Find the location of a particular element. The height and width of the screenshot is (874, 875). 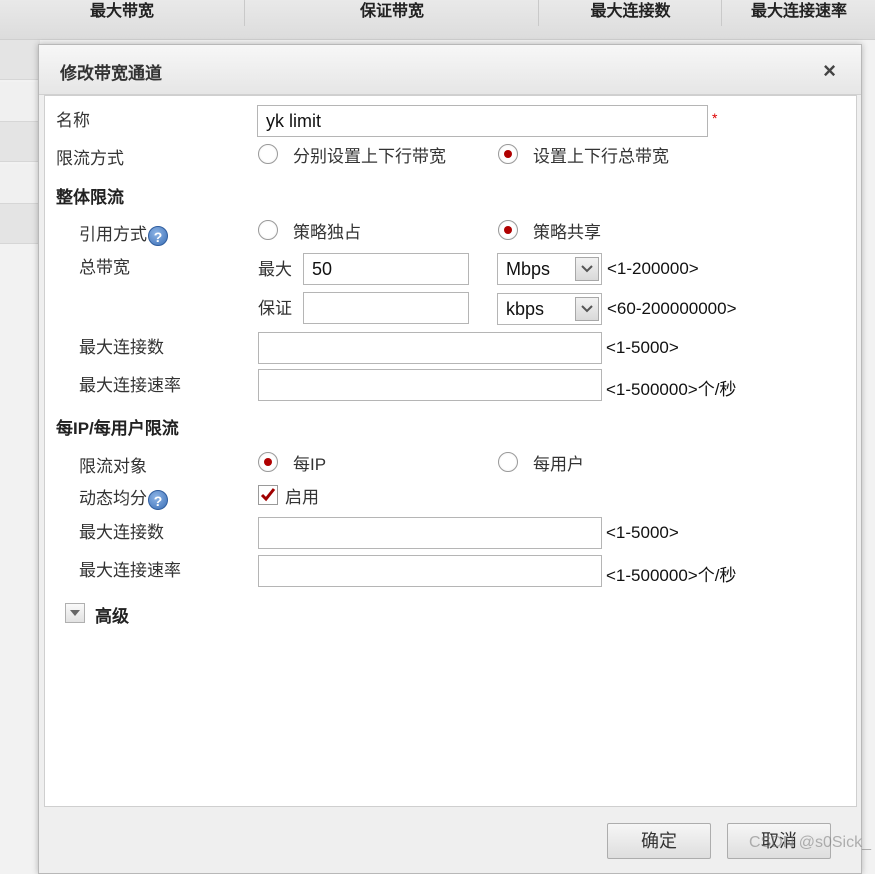

column-header-max-bandwidth: 最大带宽 is located at coordinates (122, 13).